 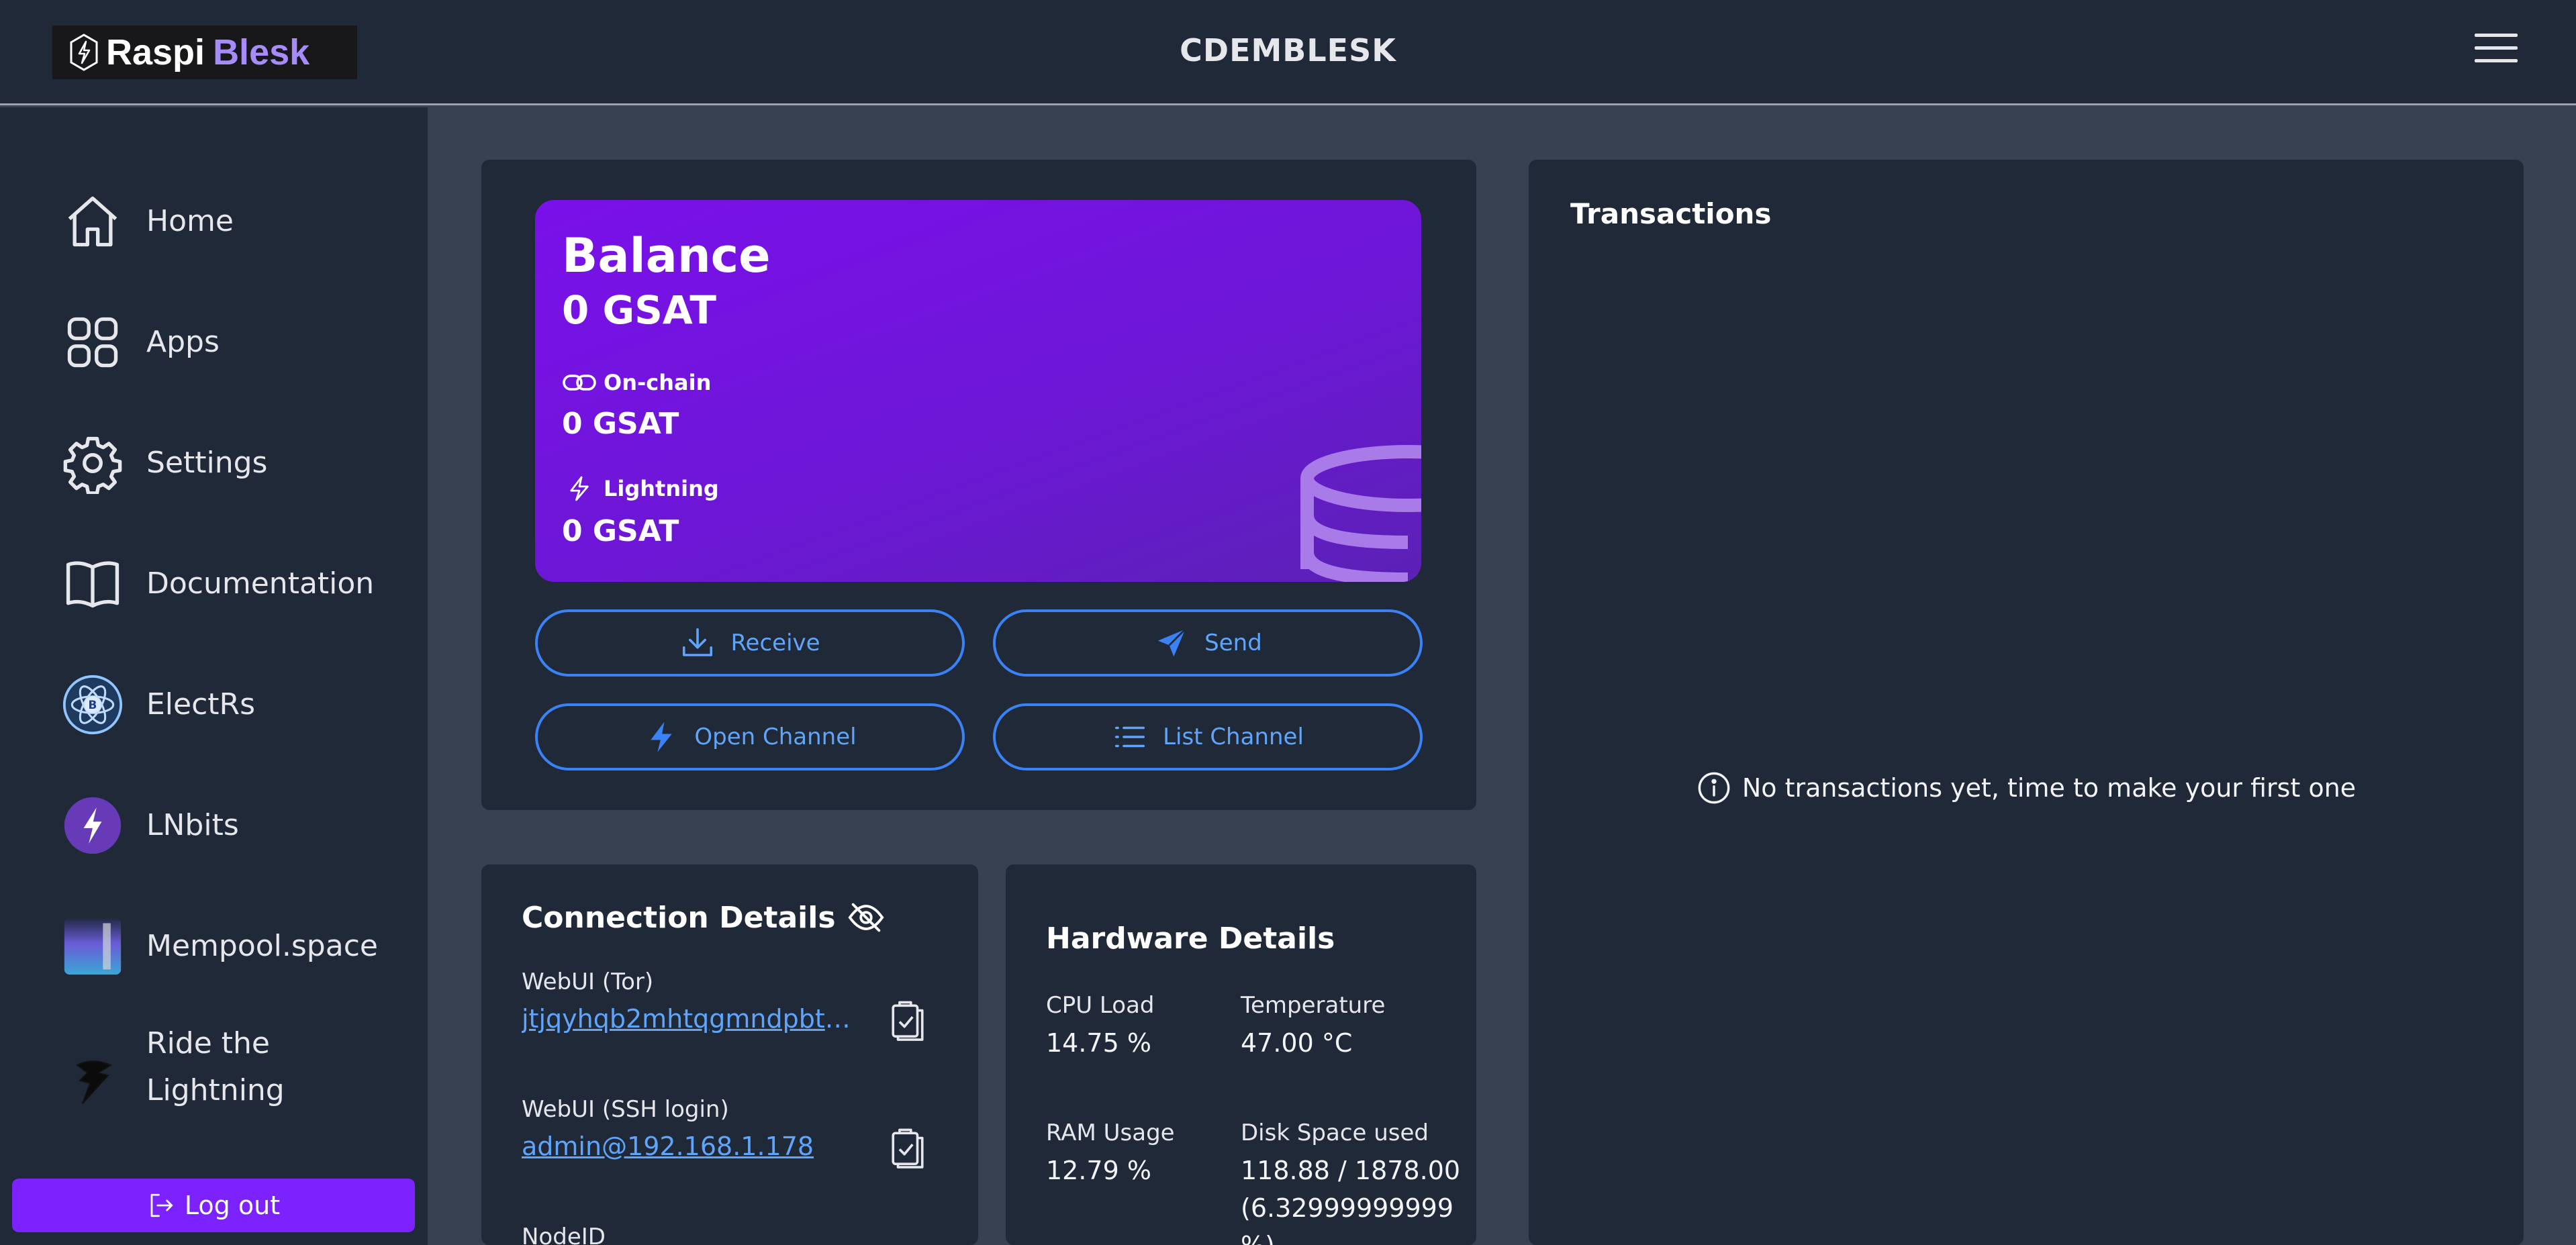 What do you see at coordinates (1130, 737) in the screenshot?
I see `list-icon` at bounding box center [1130, 737].